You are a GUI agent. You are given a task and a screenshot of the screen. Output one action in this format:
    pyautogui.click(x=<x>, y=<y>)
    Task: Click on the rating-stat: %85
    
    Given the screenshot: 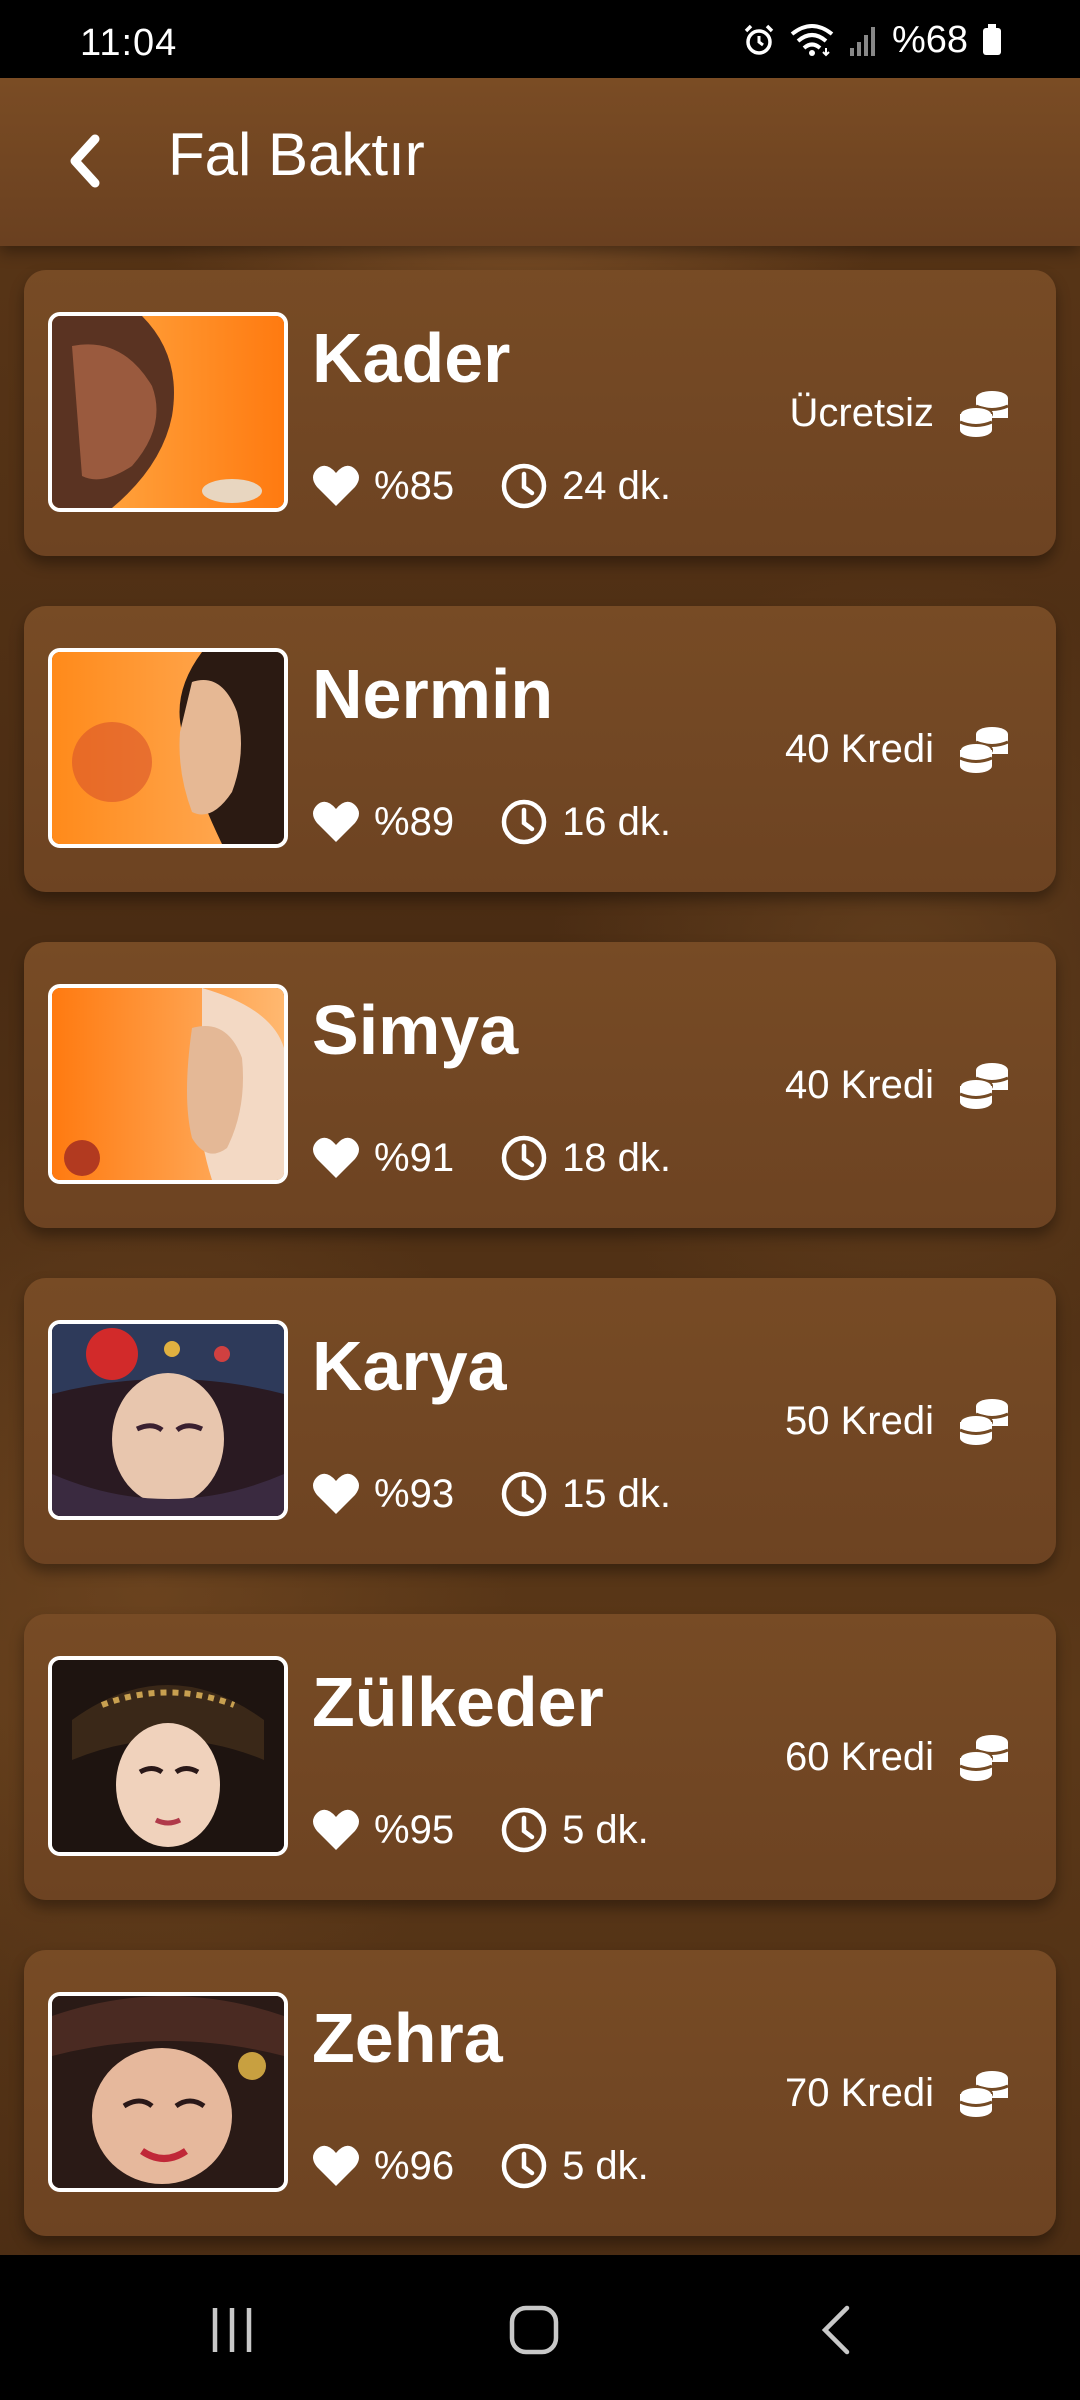 What is the action you would take?
    pyautogui.click(x=383, y=486)
    